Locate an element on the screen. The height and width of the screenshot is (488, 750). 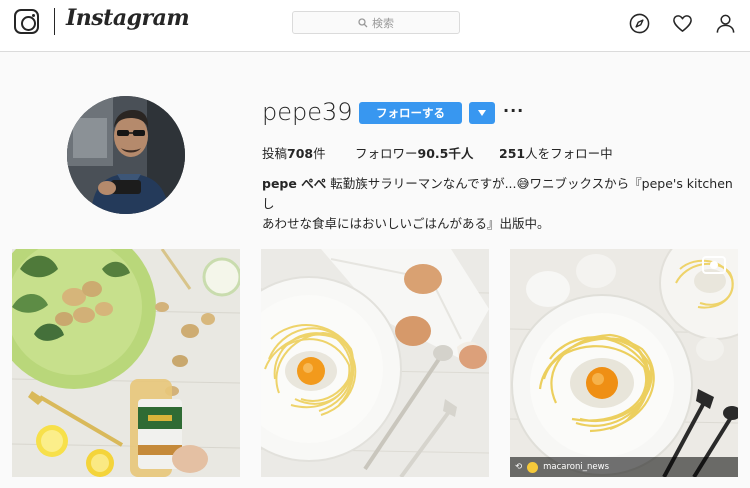
posts-count: 708 is located at coordinates (300, 153).